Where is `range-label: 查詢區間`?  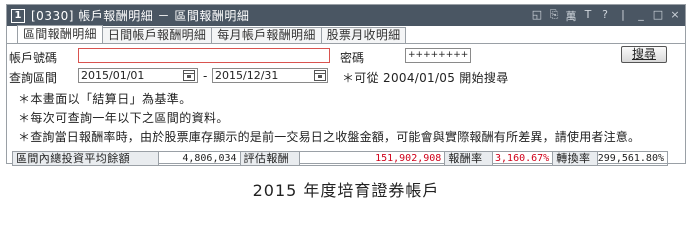 range-label: 查詢區間 is located at coordinates (33, 78).